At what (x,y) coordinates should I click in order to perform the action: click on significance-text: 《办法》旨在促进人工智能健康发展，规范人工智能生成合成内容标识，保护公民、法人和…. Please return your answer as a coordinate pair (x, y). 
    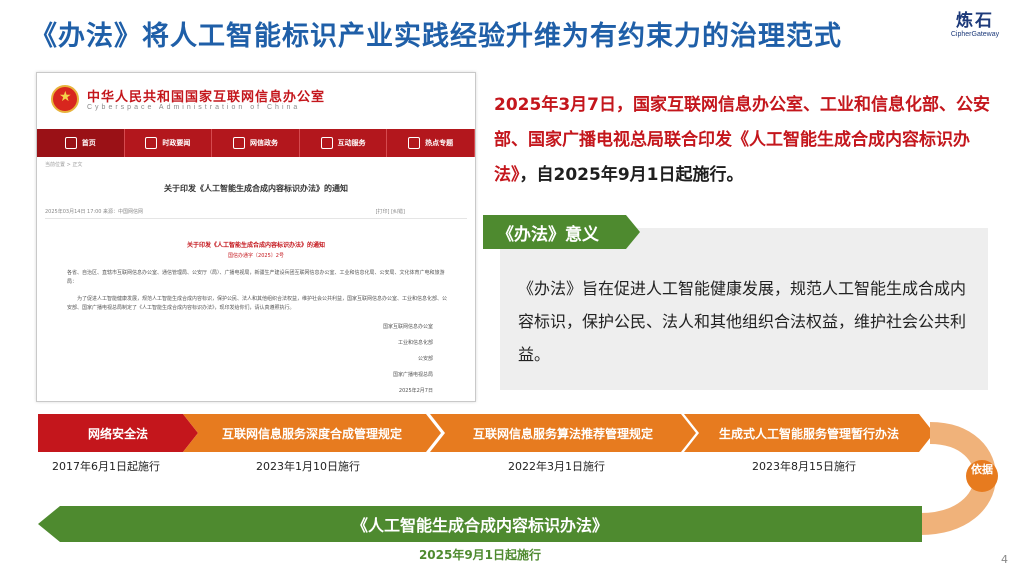
    Looking at the image, I should click on (742, 321).